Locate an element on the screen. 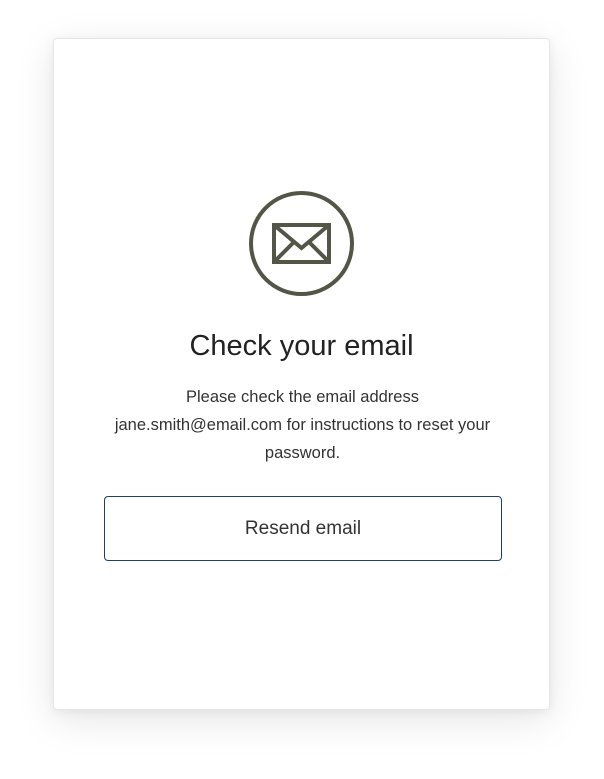 This screenshot has height=779, width=604. envelope-icon is located at coordinates (301, 243).